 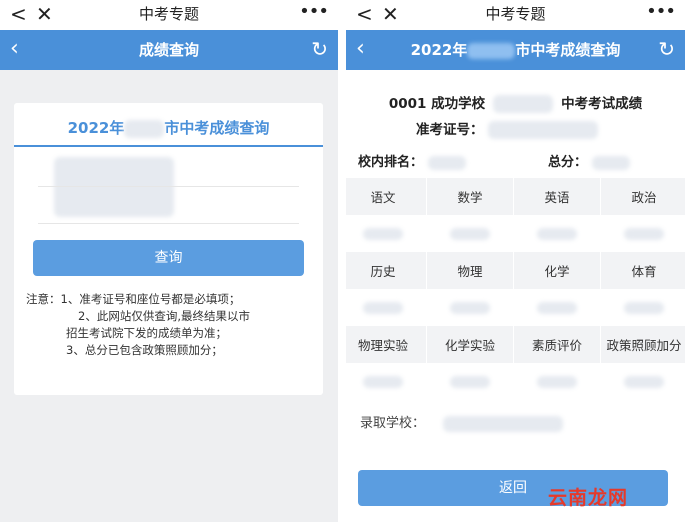 I want to click on school-heading: 0001 成功学校 中考考试成绩, so click(x=515, y=102).